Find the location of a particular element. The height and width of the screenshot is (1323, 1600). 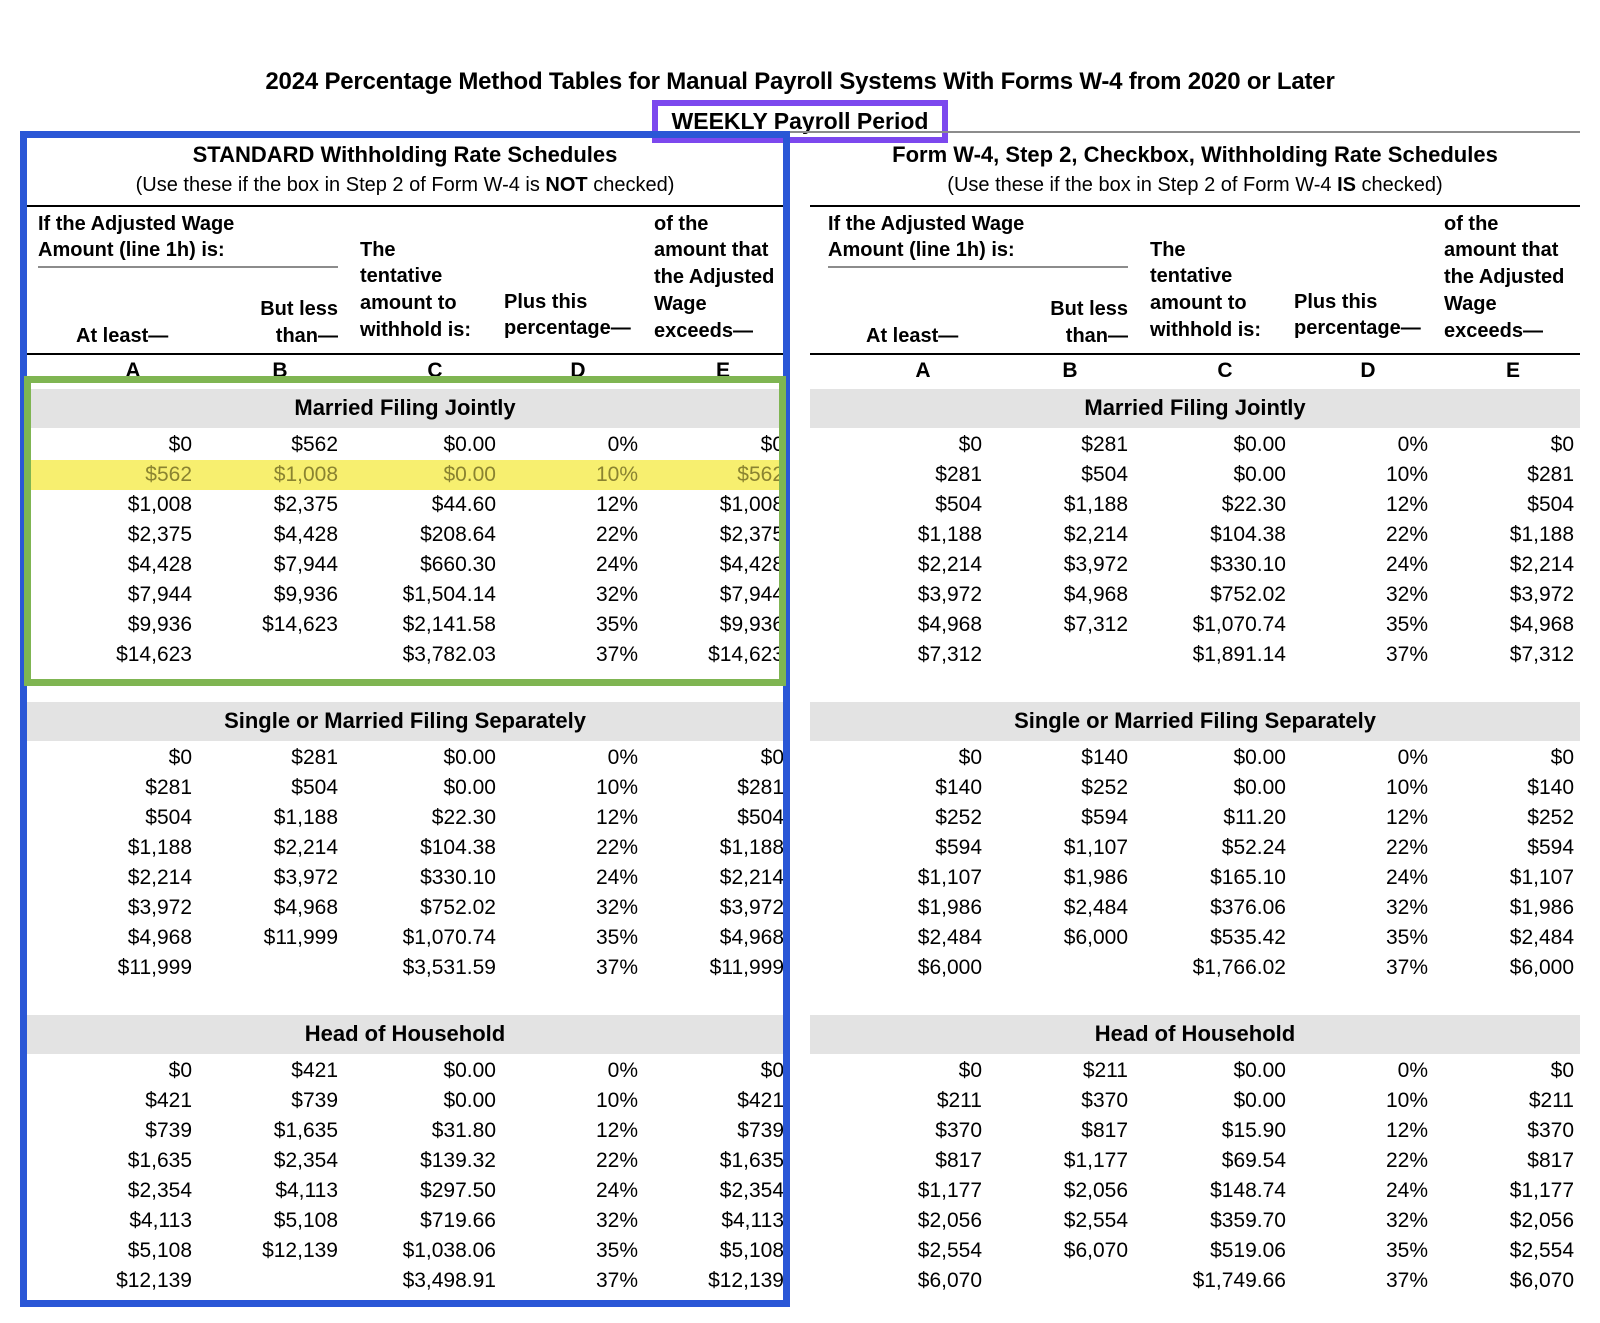

adjusted-wage-line2: Amount (line 1h) is: is located at coordinates (131, 250).